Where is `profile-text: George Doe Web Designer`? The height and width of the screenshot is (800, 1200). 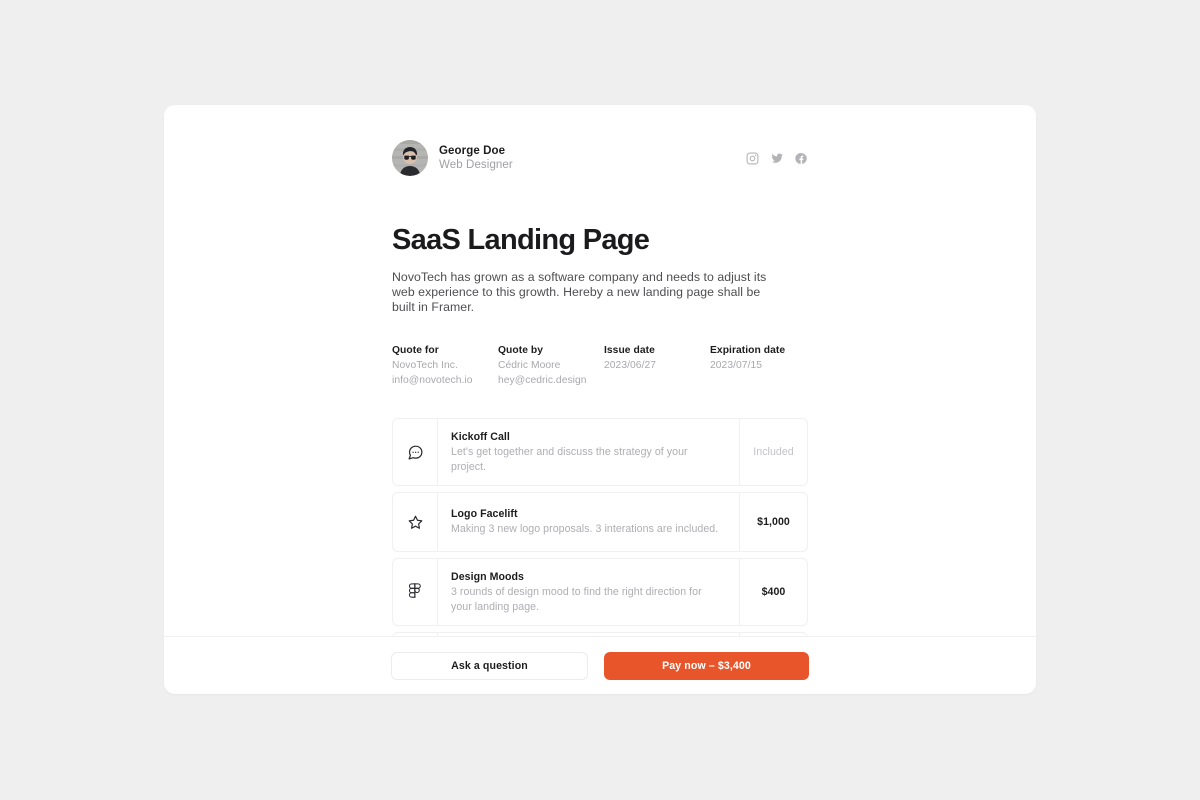 profile-text: George Doe Web Designer is located at coordinates (476, 158).